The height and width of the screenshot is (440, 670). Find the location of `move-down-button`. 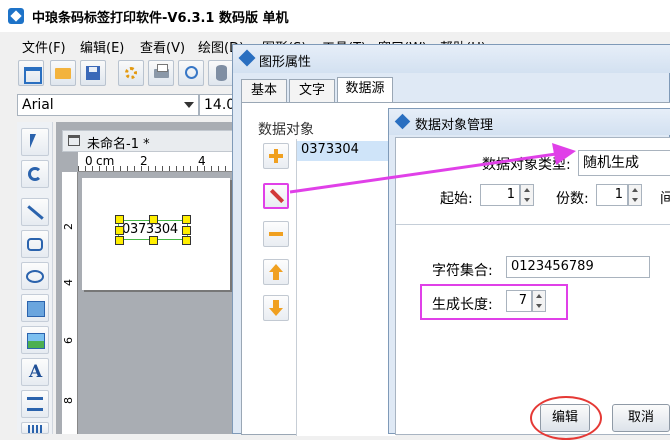

move-down-button is located at coordinates (276, 308).